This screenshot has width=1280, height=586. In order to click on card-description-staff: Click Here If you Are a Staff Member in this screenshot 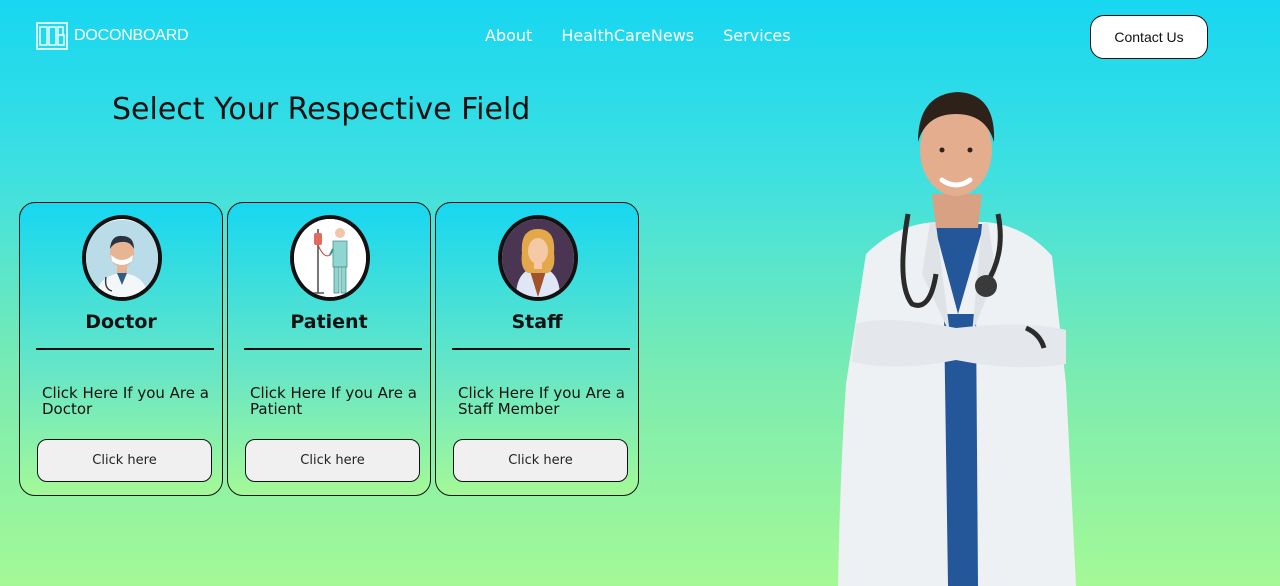, I will do `click(541, 401)`.